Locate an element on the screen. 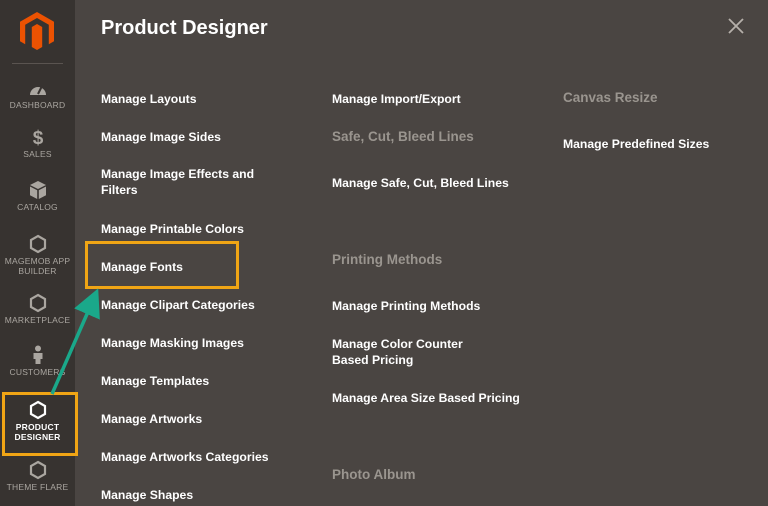 The width and height of the screenshot is (768, 506). sidebar-label-sales: SALES is located at coordinates (37, 154).